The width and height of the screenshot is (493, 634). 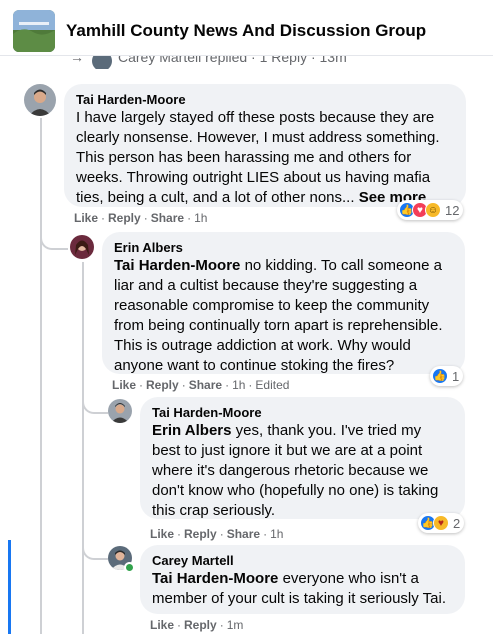 I want to click on comment-actions: Like · Reply · Share · 1h · Edited, so click(x=201, y=385).